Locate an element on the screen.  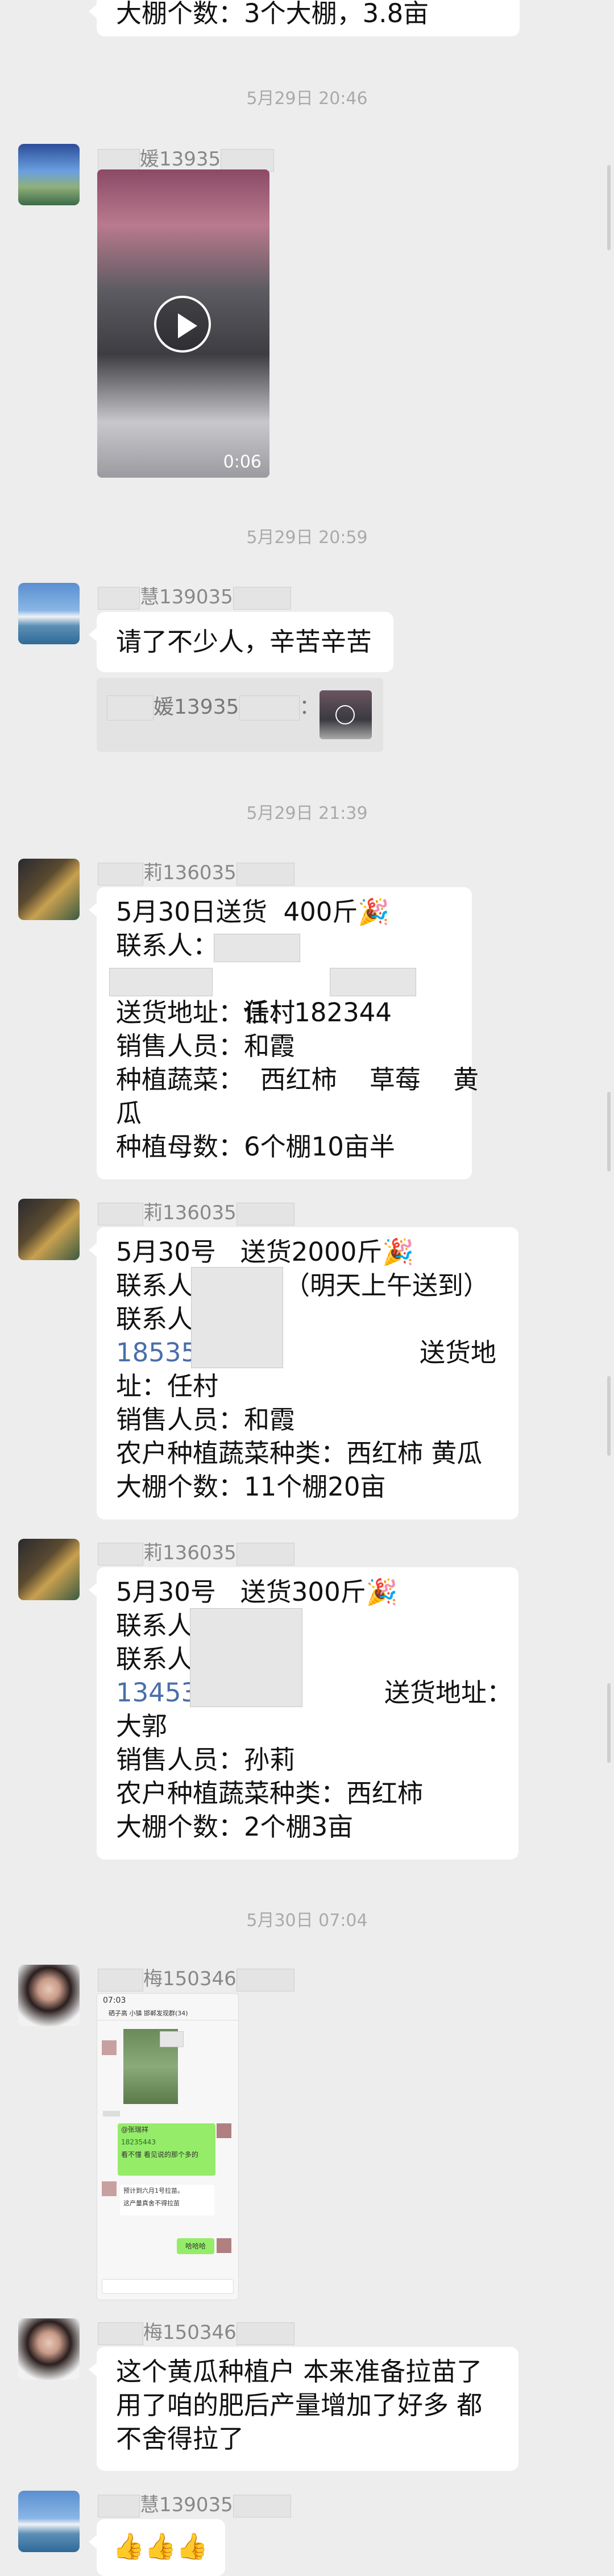
mini-green-bubble: @张瑞祥 18235443 看不懂 看见说的那个多的 is located at coordinates (166, 2149).